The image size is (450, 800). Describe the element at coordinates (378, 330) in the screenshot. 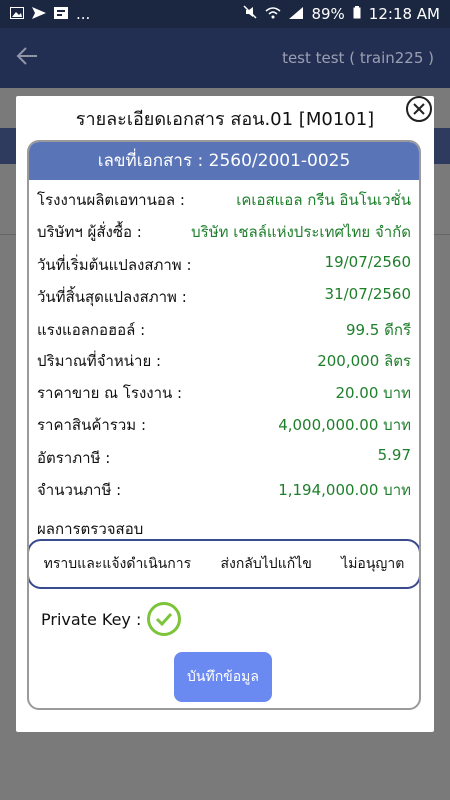

I see `row-value: 99.5 ดีกรี` at that location.